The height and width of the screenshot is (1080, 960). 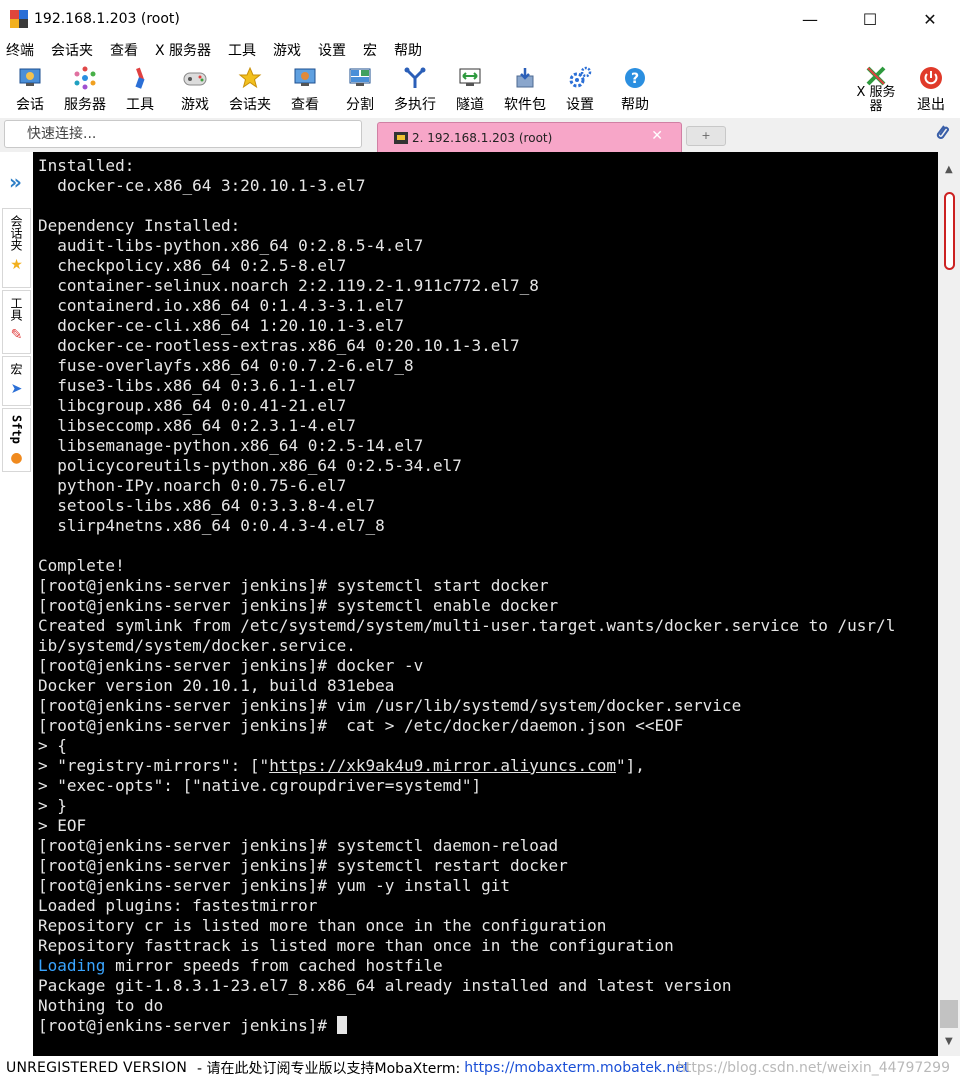 What do you see at coordinates (197, 385) in the screenshot?
I see `terminal-line: fuse3-libs.x86_64 0:3.6.1-1.el7` at bounding box center [197, 385].